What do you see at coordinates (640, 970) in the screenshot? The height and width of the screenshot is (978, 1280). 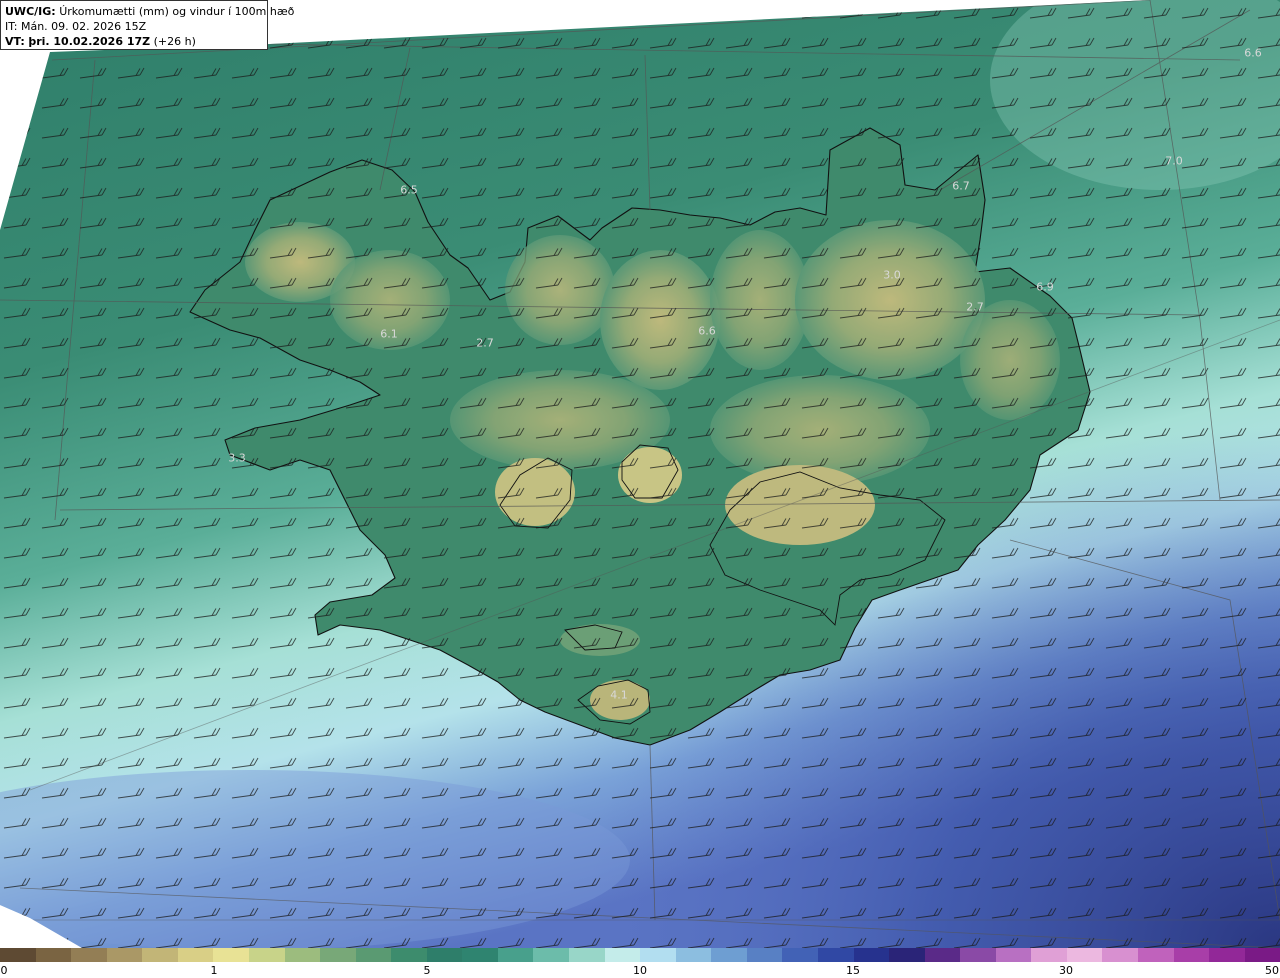 I see `colorbar-tick: 10` at bounding box center [640, 970].